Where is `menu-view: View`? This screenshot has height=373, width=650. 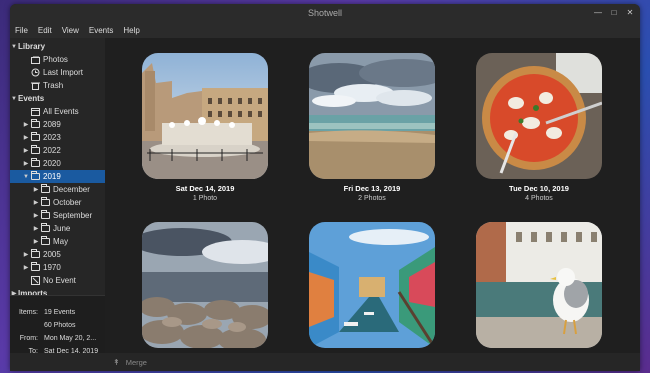 menu-view: View is located at coordinates (70, 30).